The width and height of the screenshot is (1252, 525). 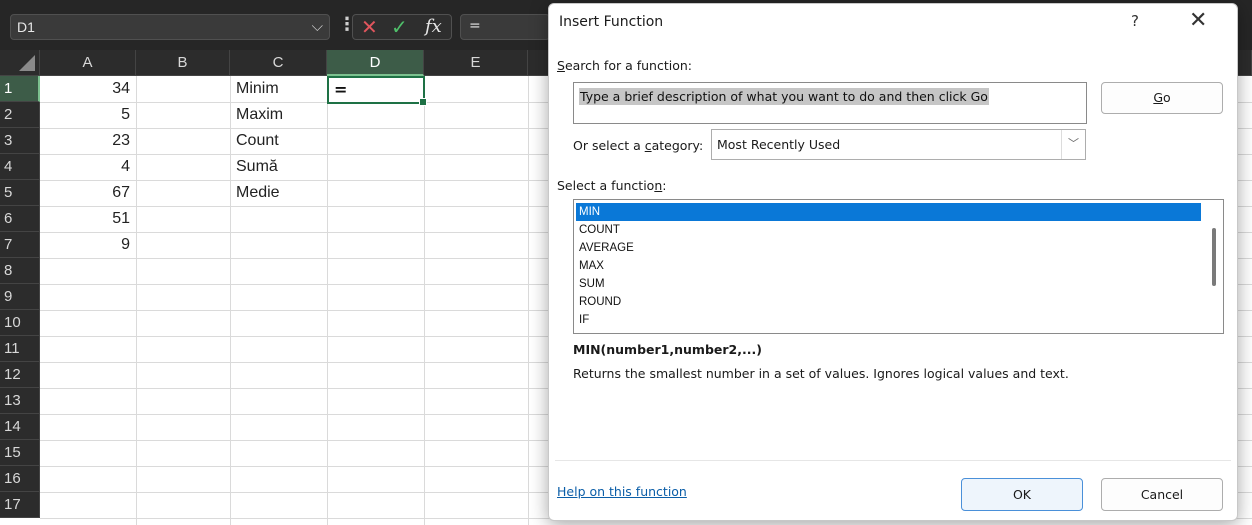 What do you see at coordinates (433, 26) in the screenshot?
I see `insert-function-fx-button: fx` at bounding box center [433, 26].